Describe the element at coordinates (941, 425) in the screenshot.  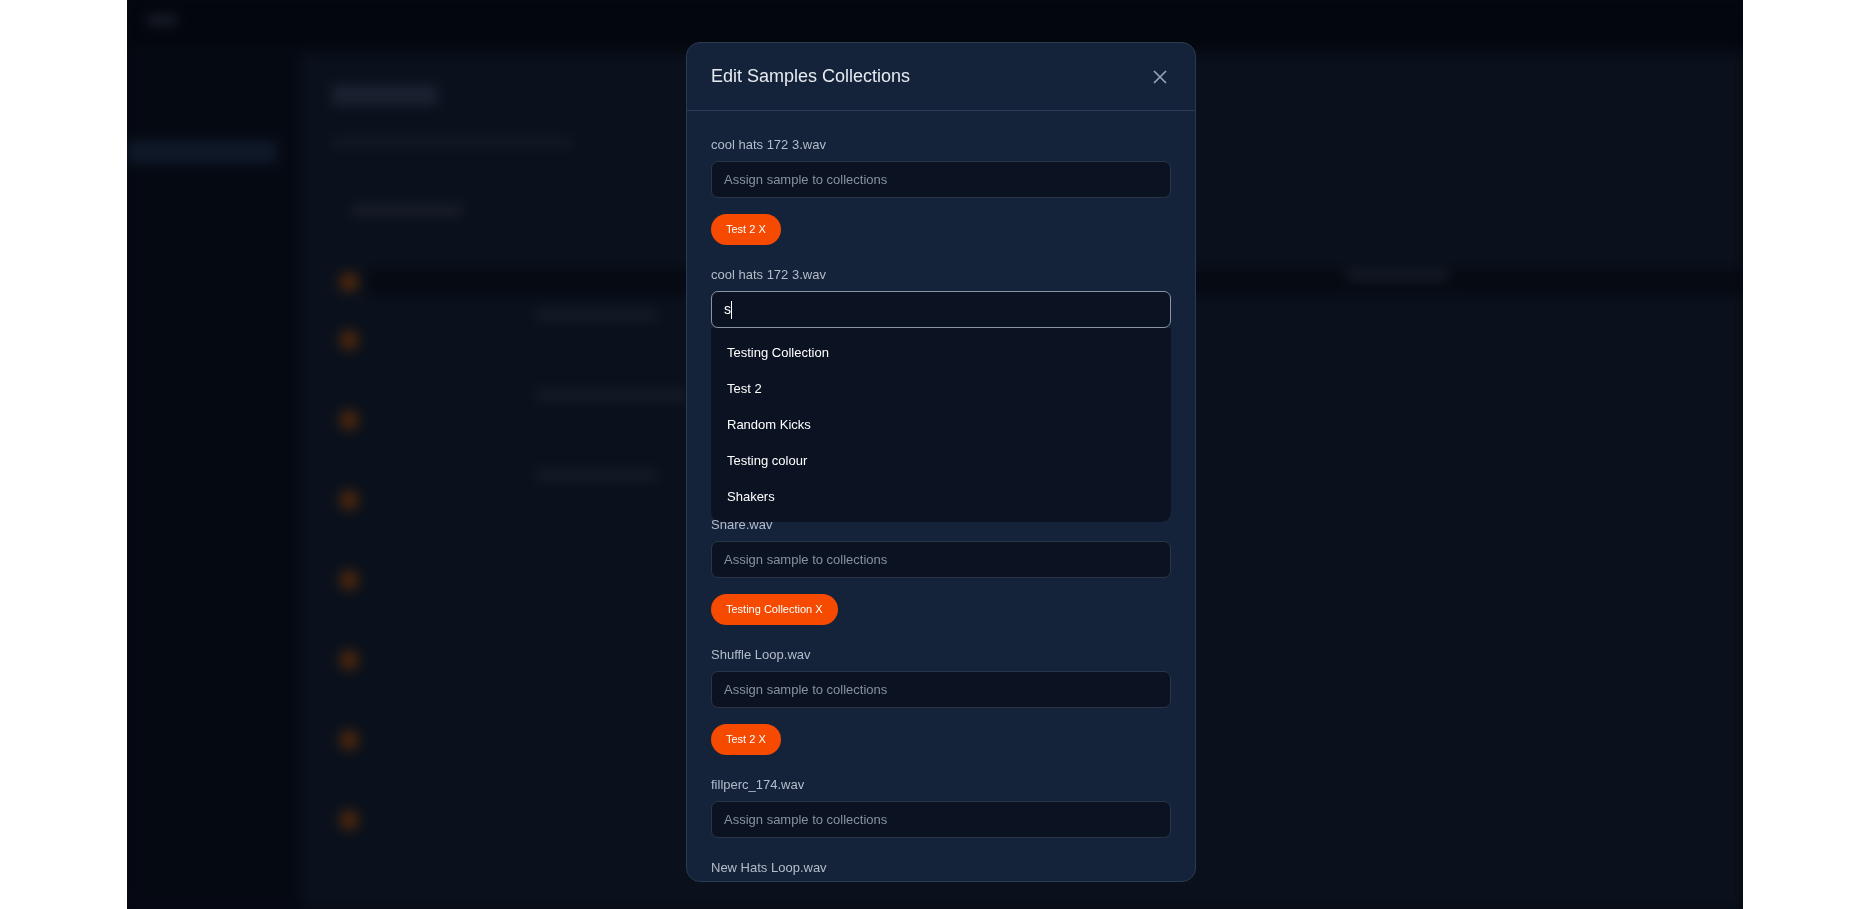
I see `suggestion-item: Random Kicks` at that location.